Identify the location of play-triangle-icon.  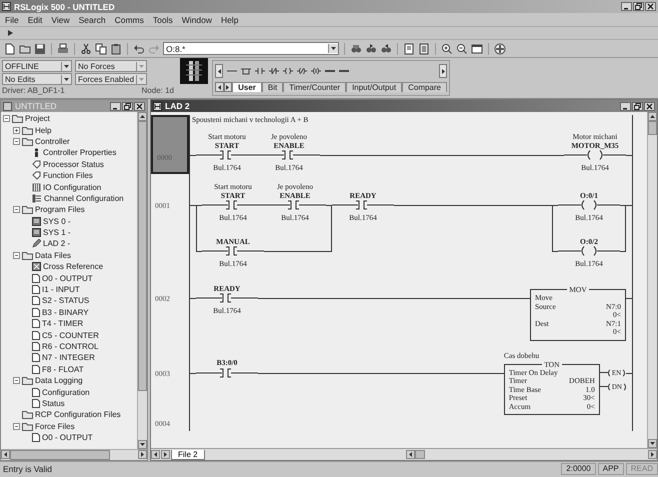
(10, 33).